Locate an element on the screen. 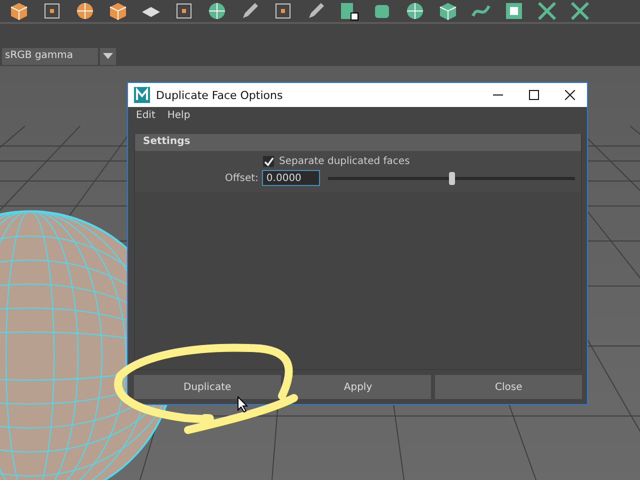  cursor-icon is located at coordinates (242, 404).